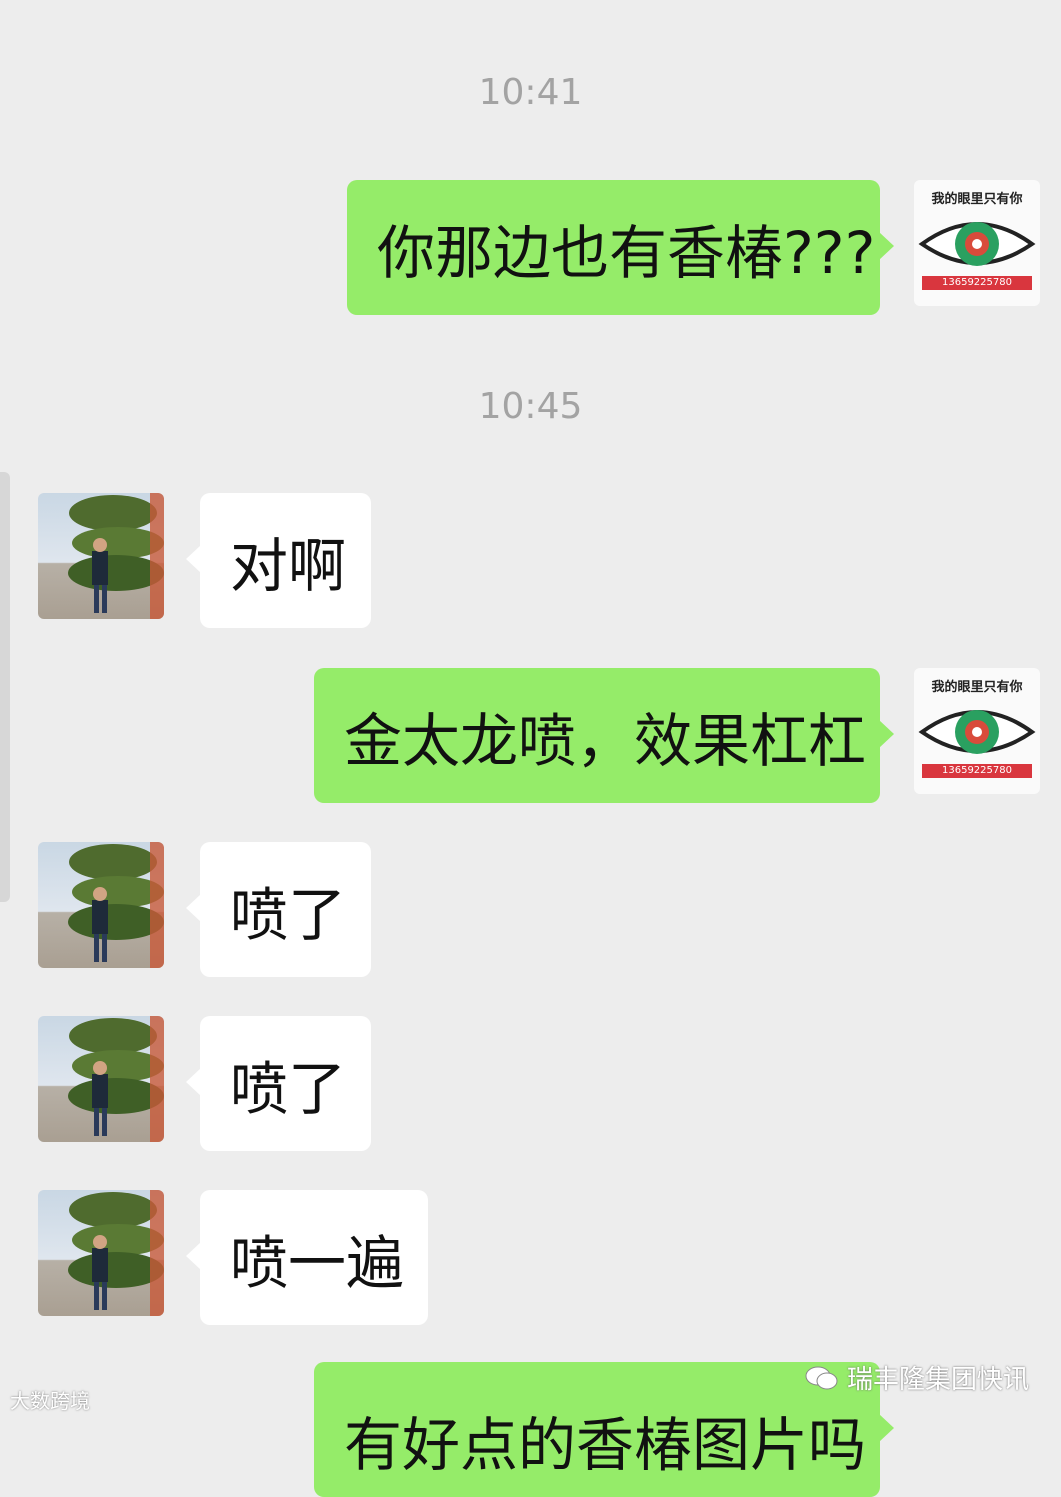  Describe the element at coordinates (530, 406) in the screenshot. I see `timestamp: 10:45` at that location.